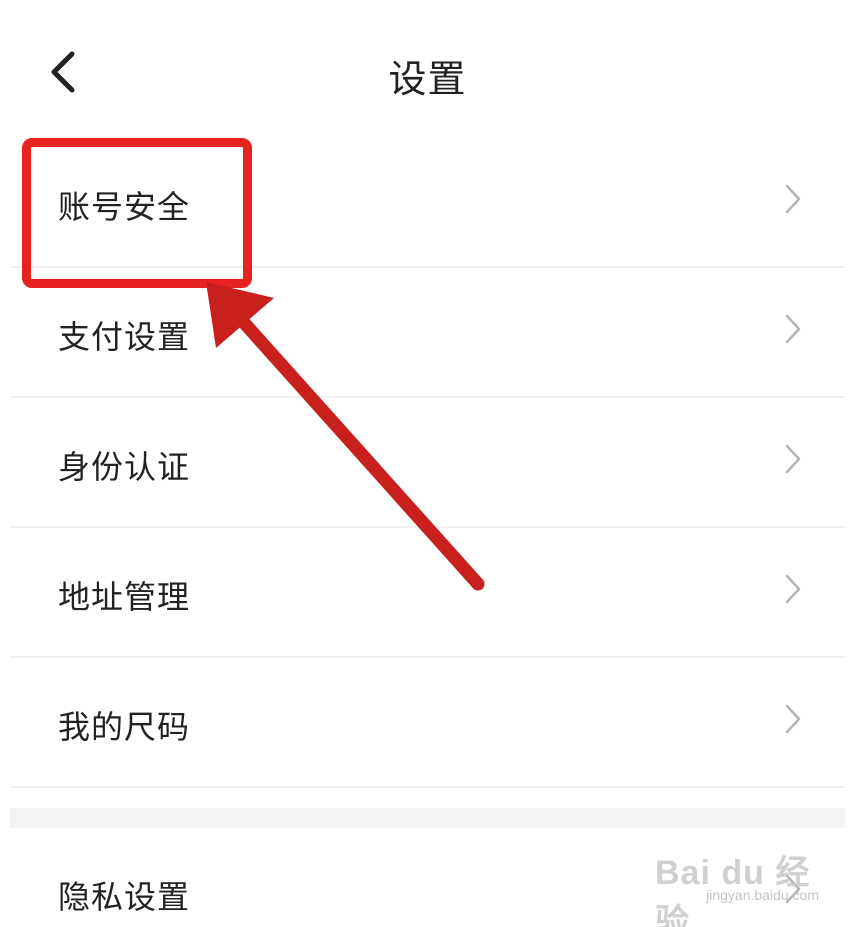  I want to click on settings-item-label: 账号安全, so click(124, 207).